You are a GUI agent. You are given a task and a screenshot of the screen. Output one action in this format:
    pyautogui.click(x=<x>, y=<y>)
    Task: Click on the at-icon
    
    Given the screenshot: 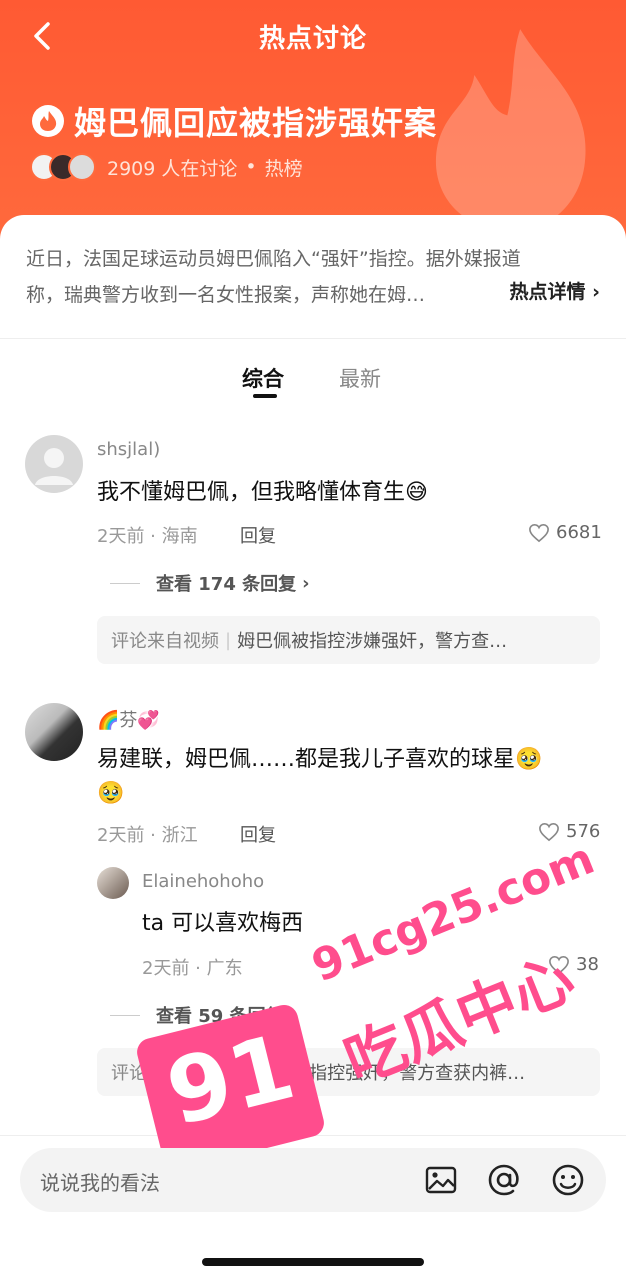 What is the action you would take?
    pyautogui.click(x=504, y=1180)
    